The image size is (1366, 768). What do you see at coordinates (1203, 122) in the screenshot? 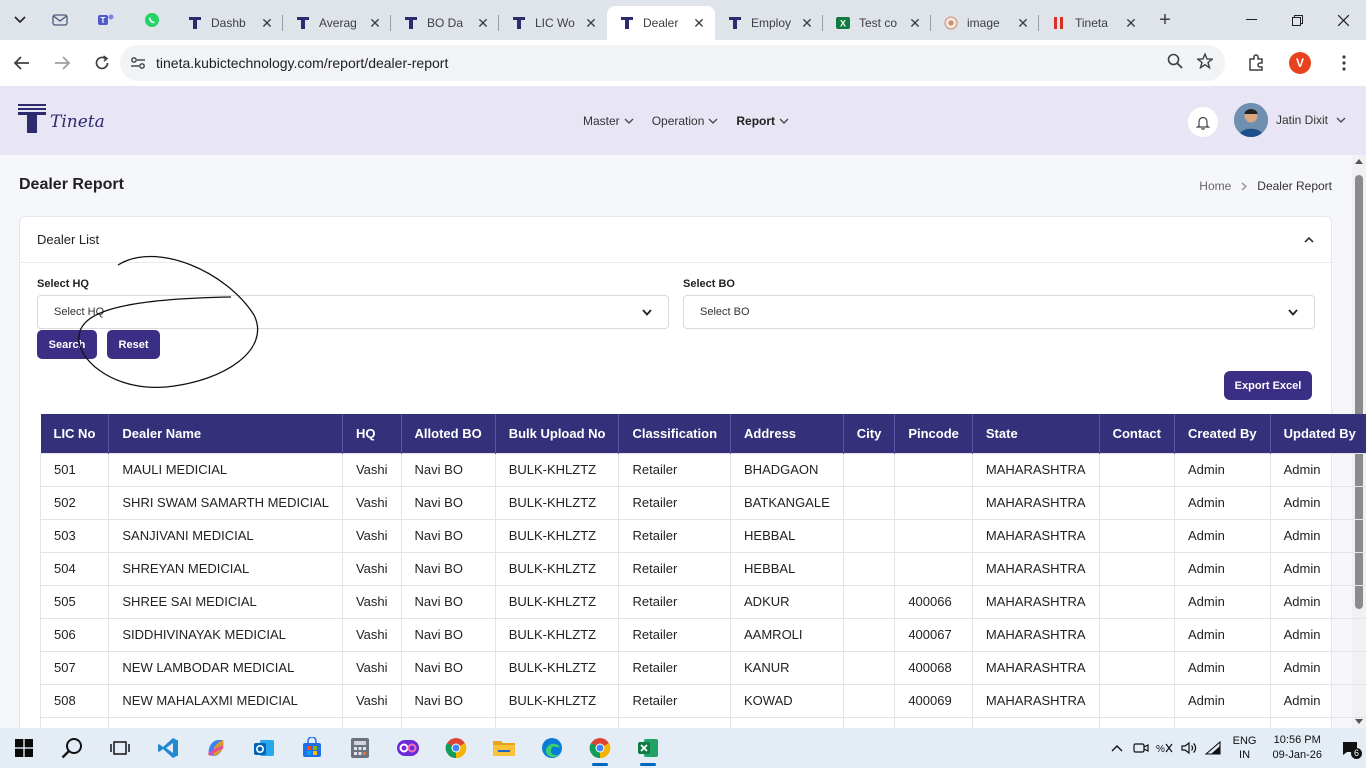
I see `notification-button` at bounding box center [1203, 122].